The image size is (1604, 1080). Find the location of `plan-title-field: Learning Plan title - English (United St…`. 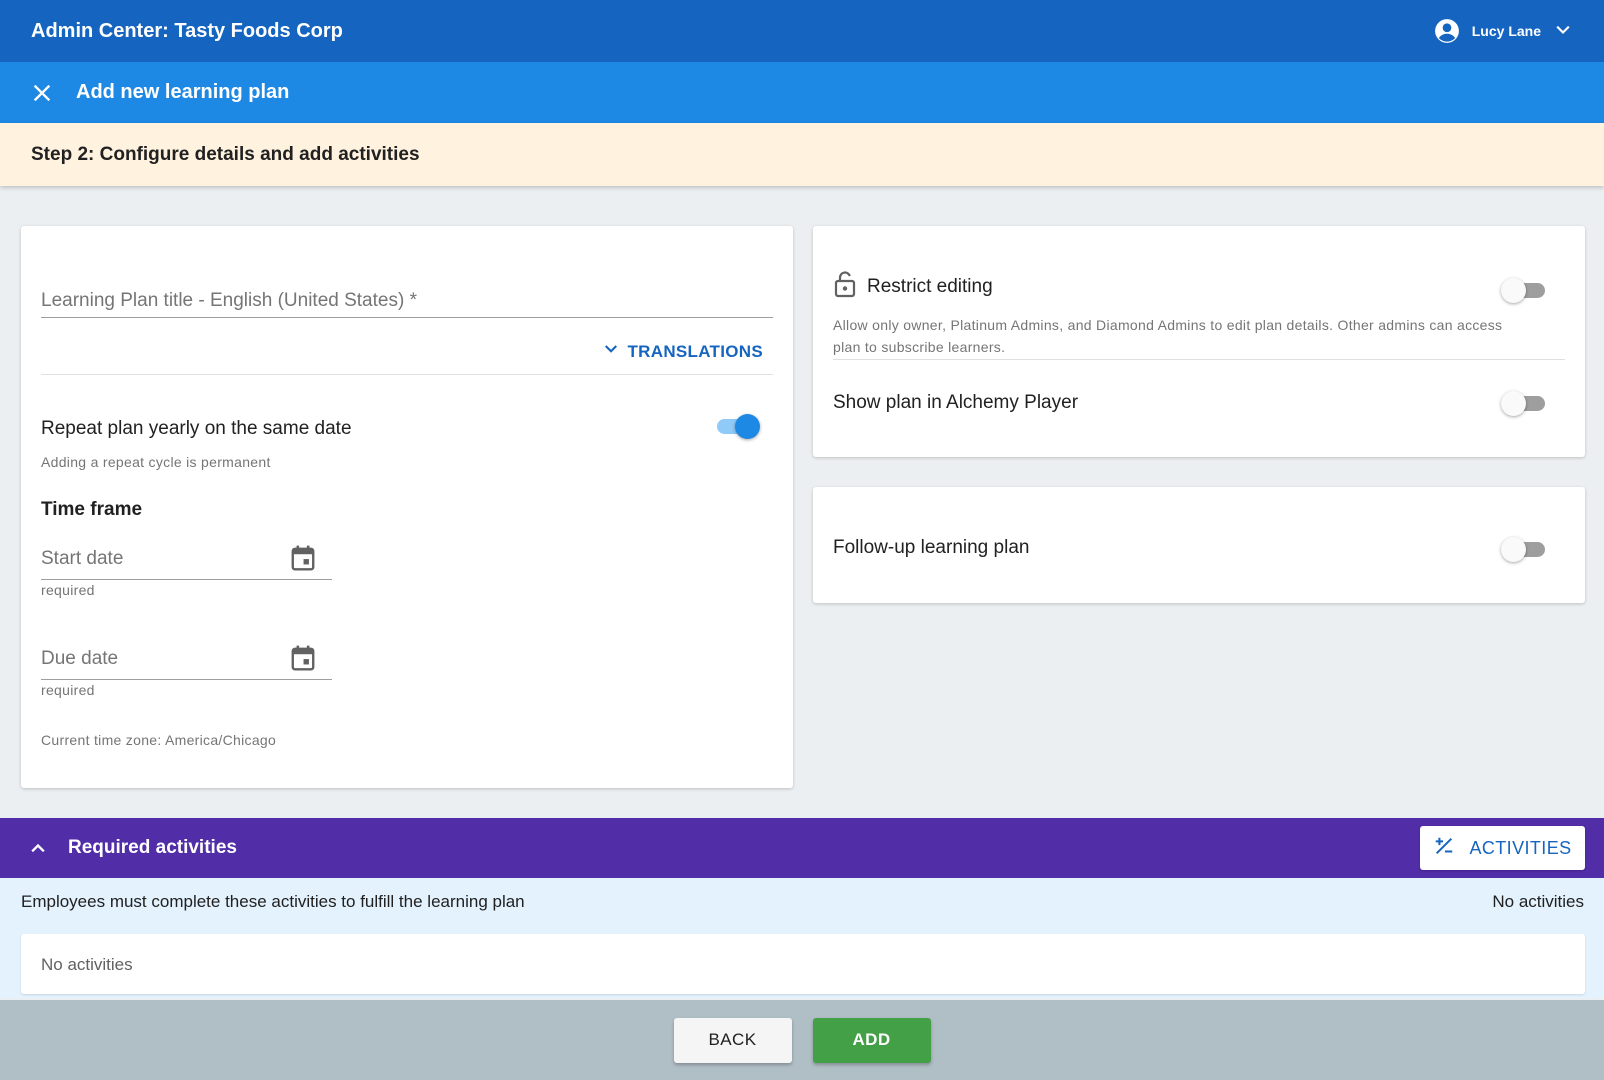

plan-title-field: Learning Plan title - English (United St… is located at coordinates (407, 292).